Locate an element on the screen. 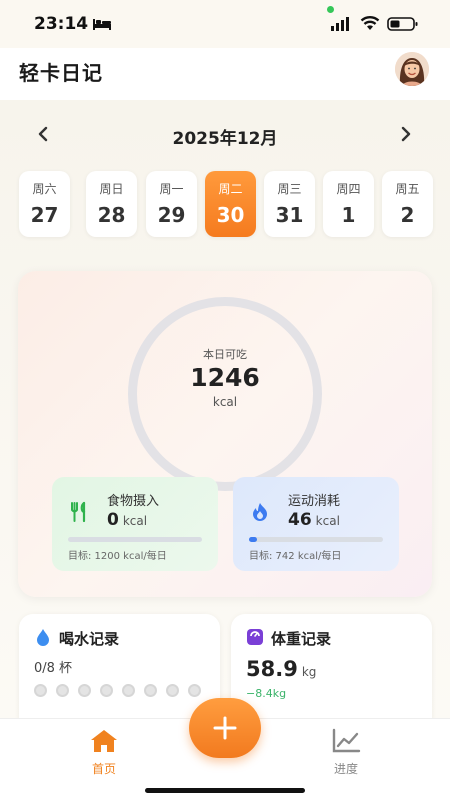 Image resolution: width=450 pixels, height=800 pixels. day-chip: 周四 1 is located at coordinates (348, 204).